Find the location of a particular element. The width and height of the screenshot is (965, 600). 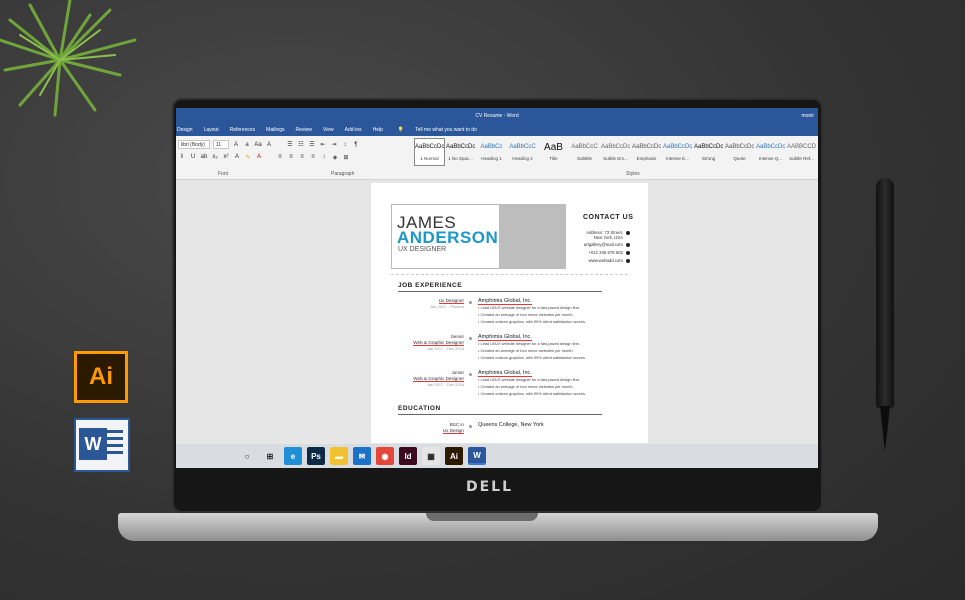

school-name: Queens College, New York is located at coordinates (511, 425).